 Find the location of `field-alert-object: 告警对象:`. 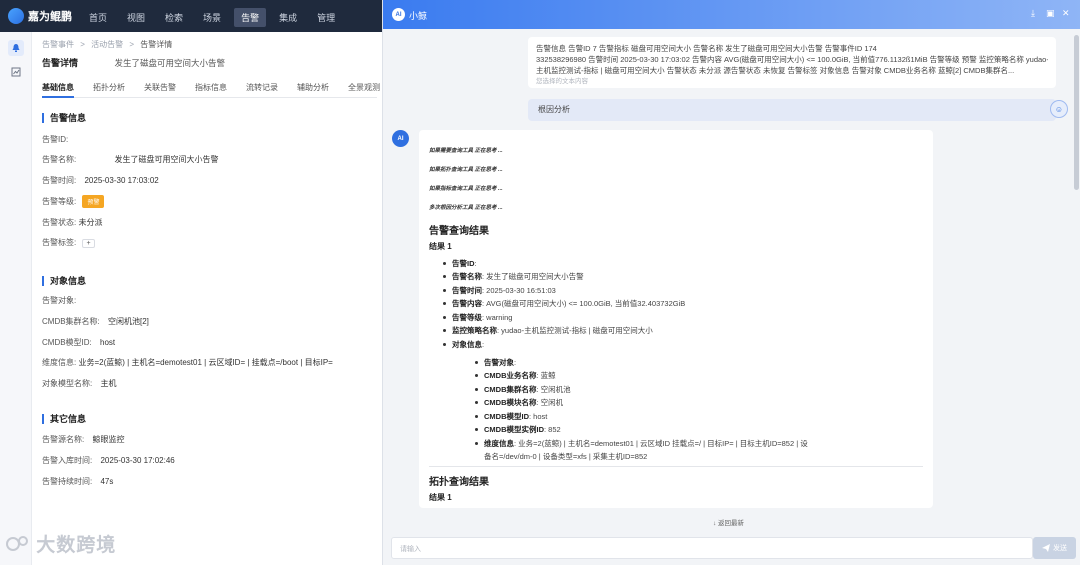

field-alert-object: 告警对象: is located at coordinates (59, 300).